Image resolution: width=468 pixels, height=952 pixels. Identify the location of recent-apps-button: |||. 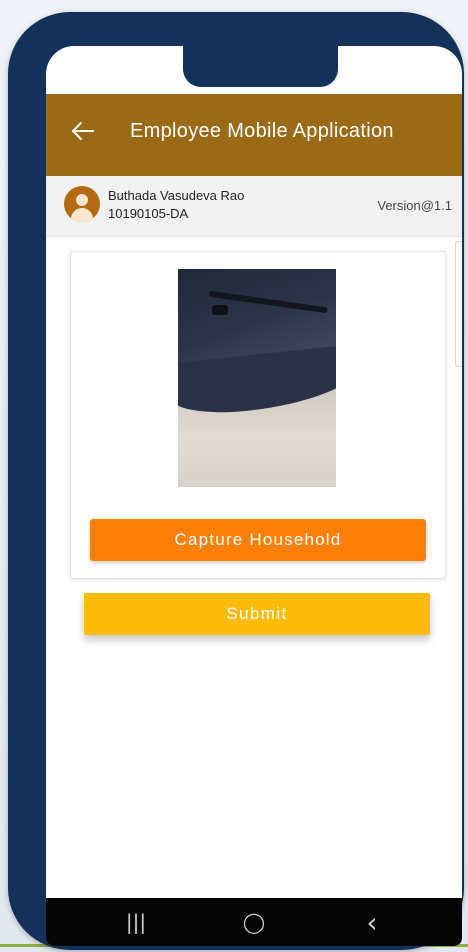
(136, 922).